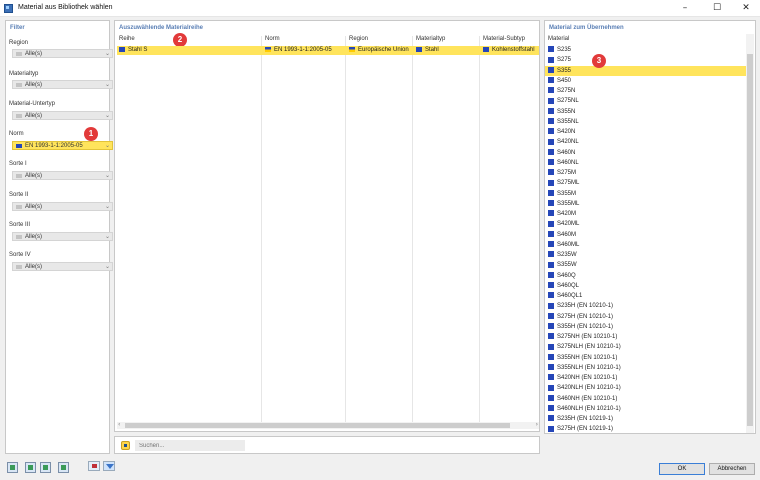  I want to click on material-list-item: S235W, so click(646, 255).